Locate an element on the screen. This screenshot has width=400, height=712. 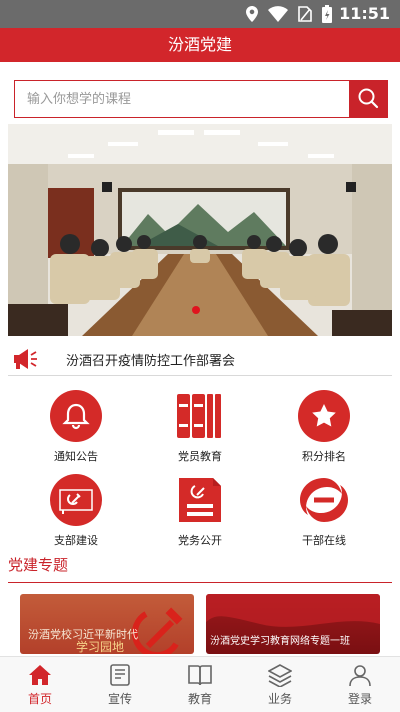
grid-item-affairs: 党务公开 is located at coordinates (200, 511).